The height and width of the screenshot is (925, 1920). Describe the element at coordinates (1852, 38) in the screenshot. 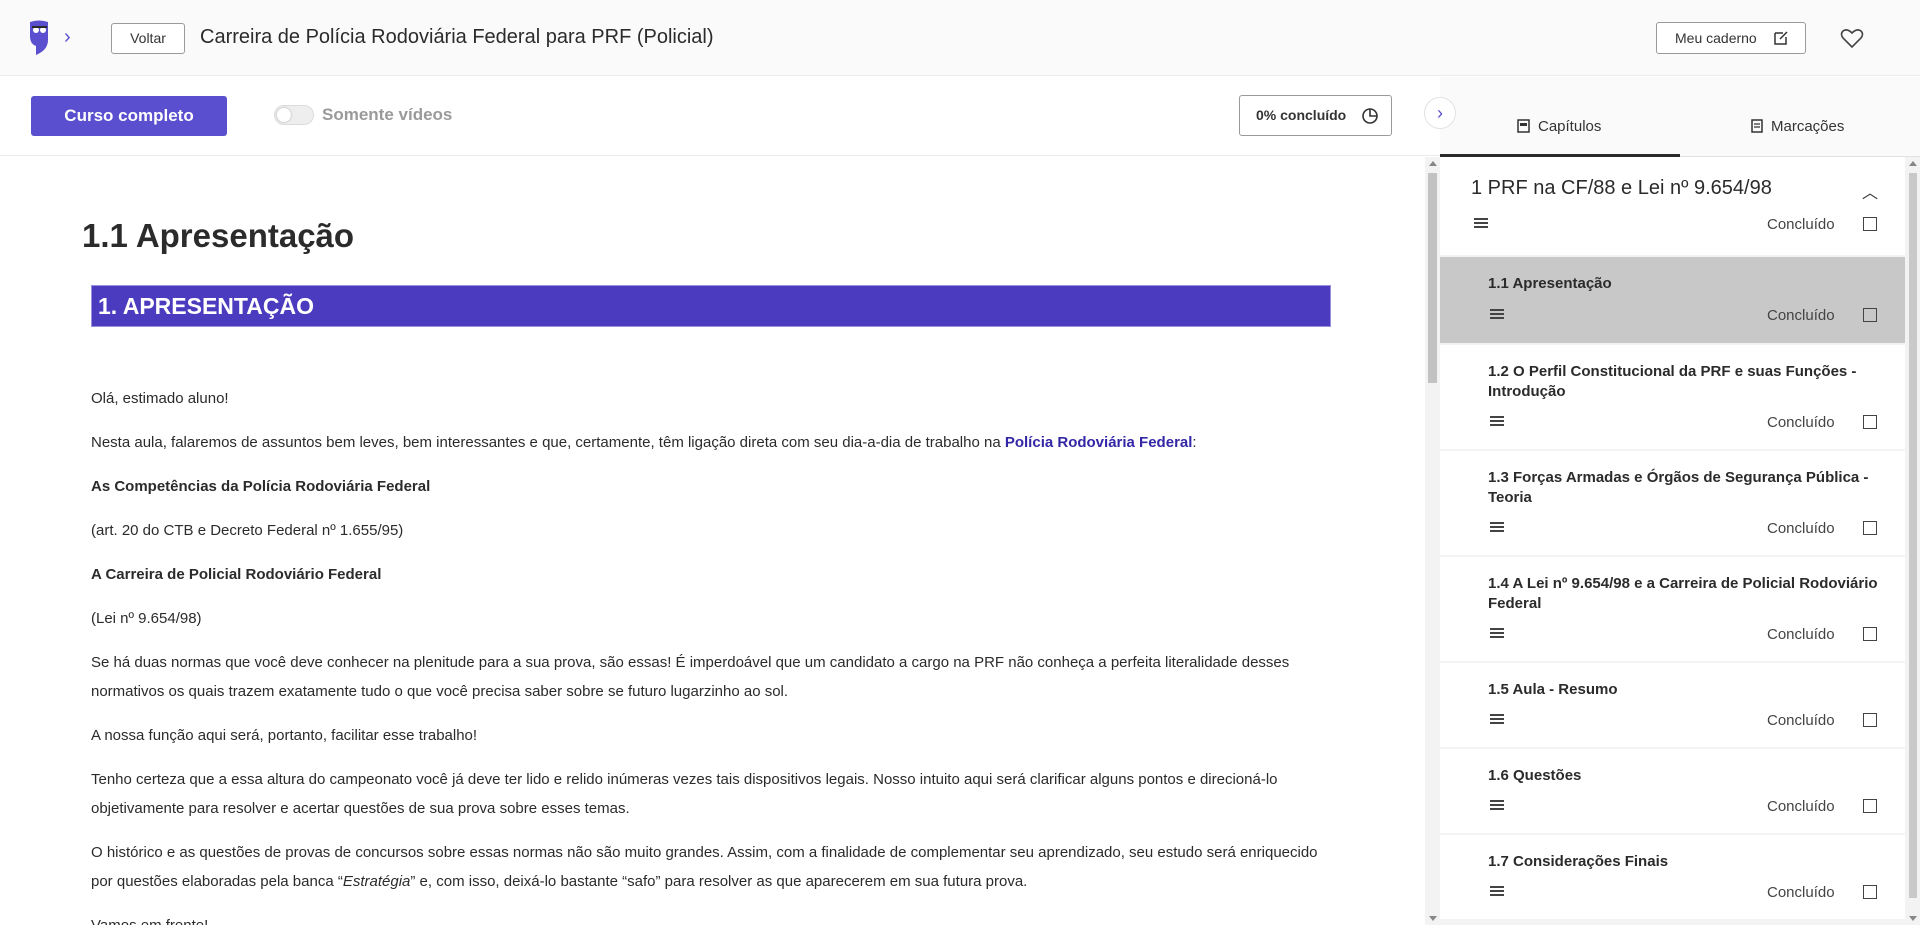

I see `favorite-heart-icon` at that location.